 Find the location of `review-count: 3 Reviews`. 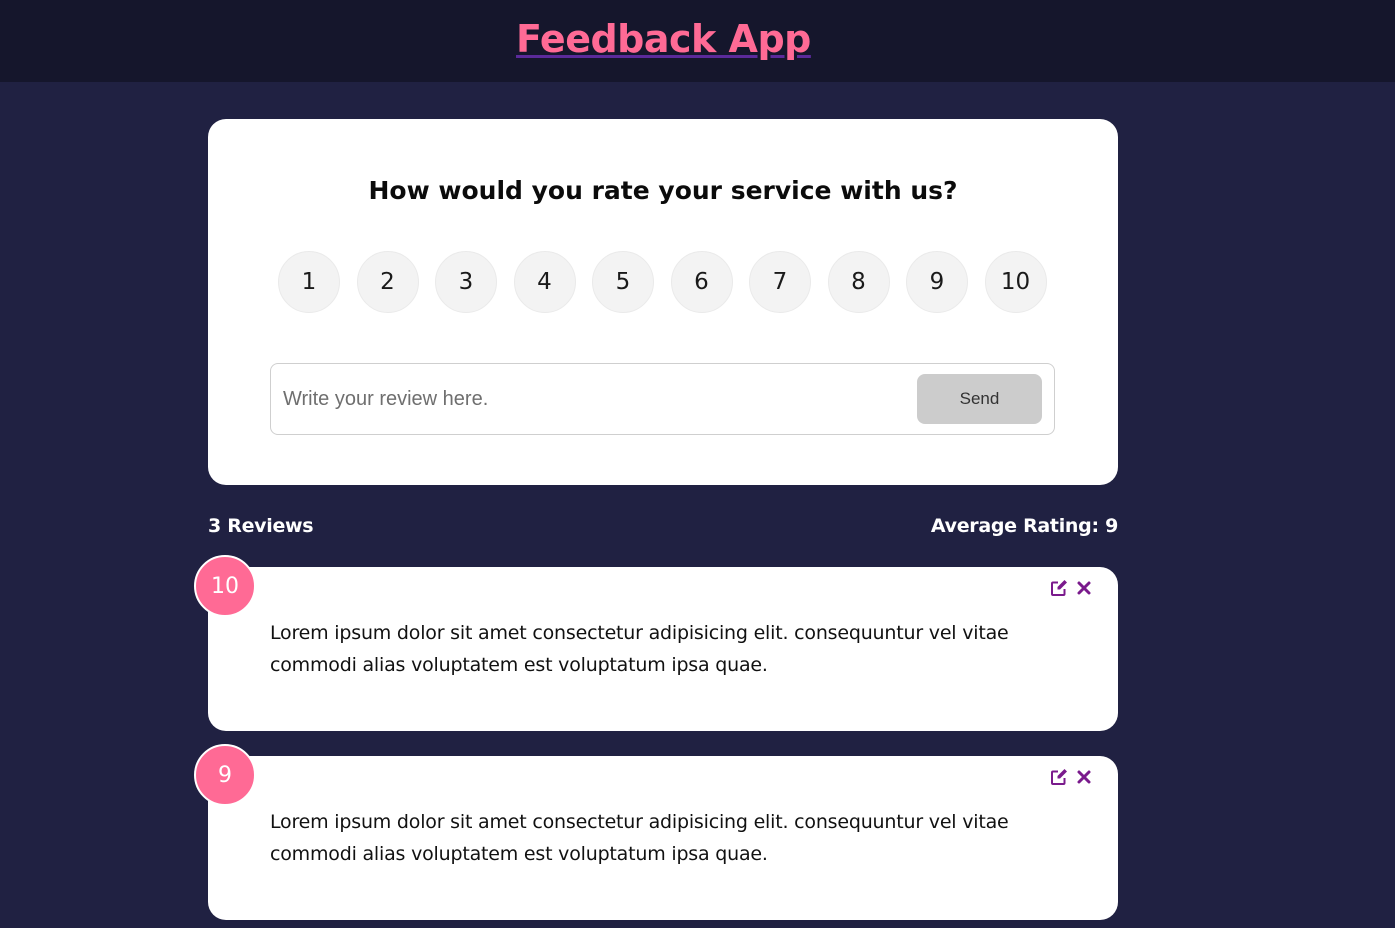

review-count: 3 Reviews is located at coordinates (261, 526).